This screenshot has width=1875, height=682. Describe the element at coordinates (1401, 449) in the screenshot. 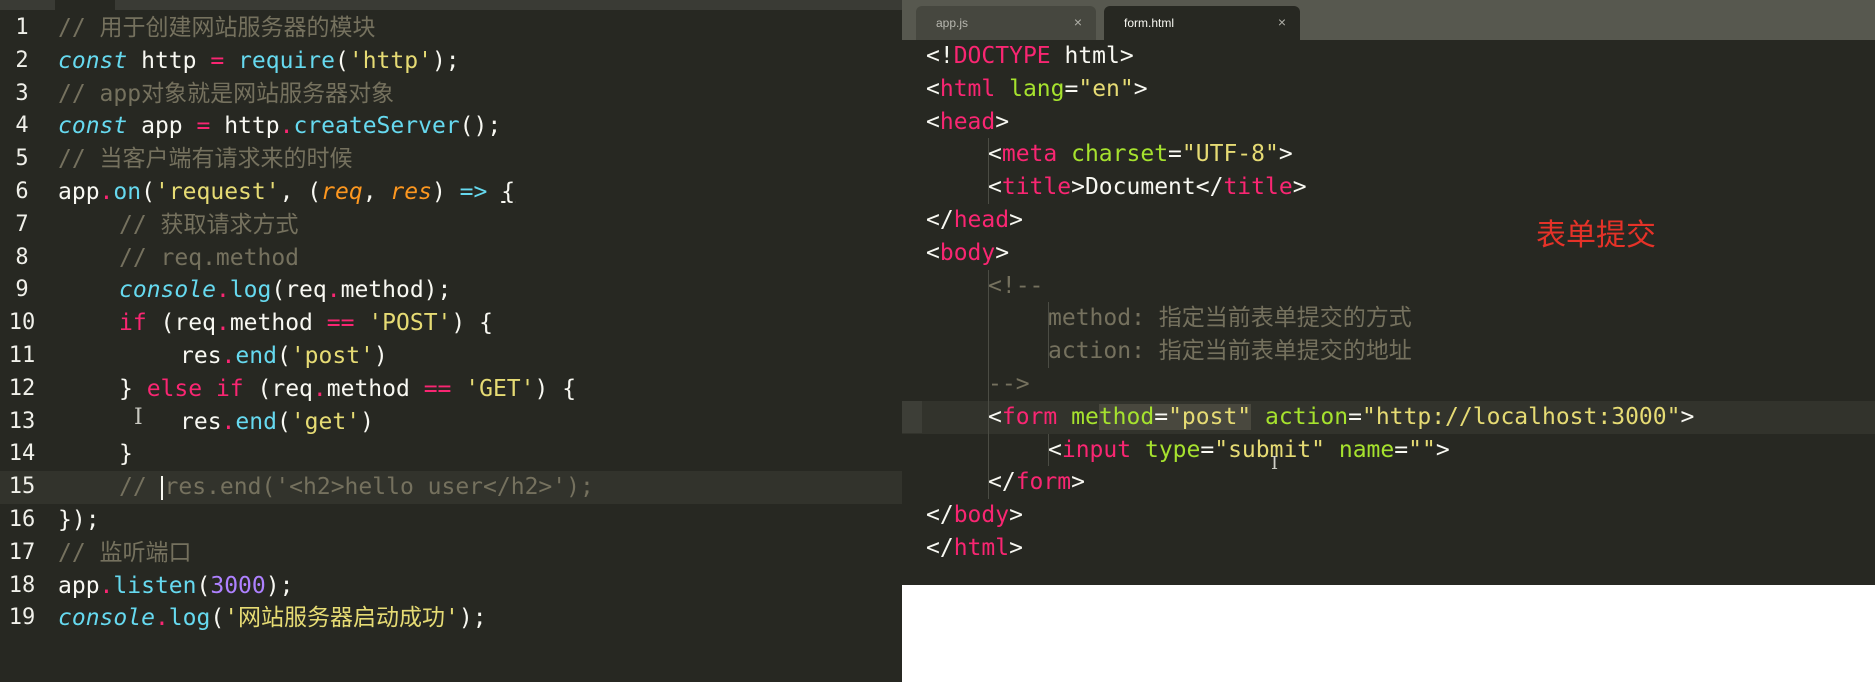

I see `code-token: =` at that location.